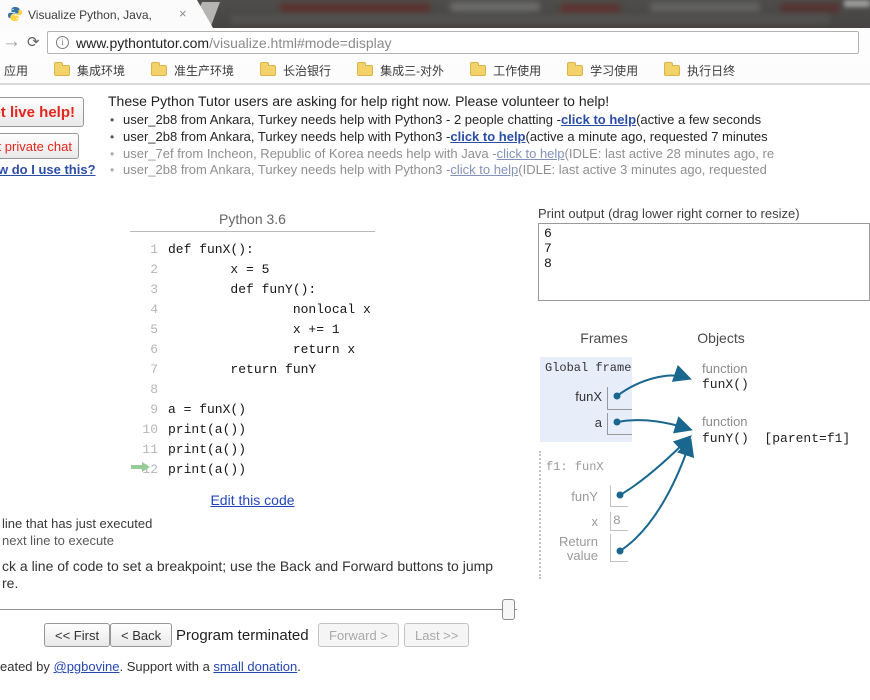 This screenshot has width=870, height=700. What do you see at coordinates (250, 449) in the screenshot?
I see `code-line: 11 print(a())` at bounding box center [250, 449].